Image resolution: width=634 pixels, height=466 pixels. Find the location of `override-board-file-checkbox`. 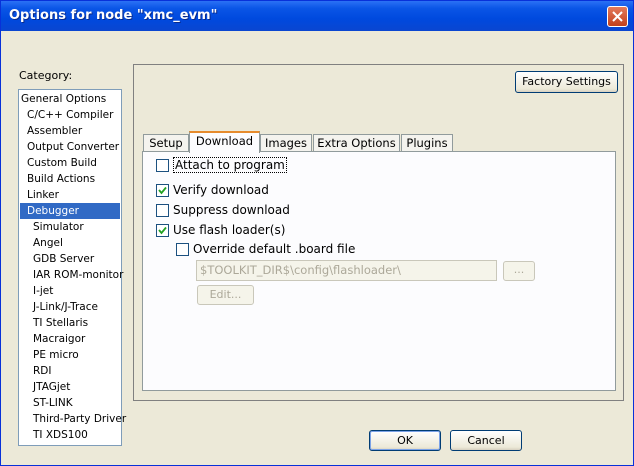

override-board-file-checkbox is located at coordinates (182, 249).